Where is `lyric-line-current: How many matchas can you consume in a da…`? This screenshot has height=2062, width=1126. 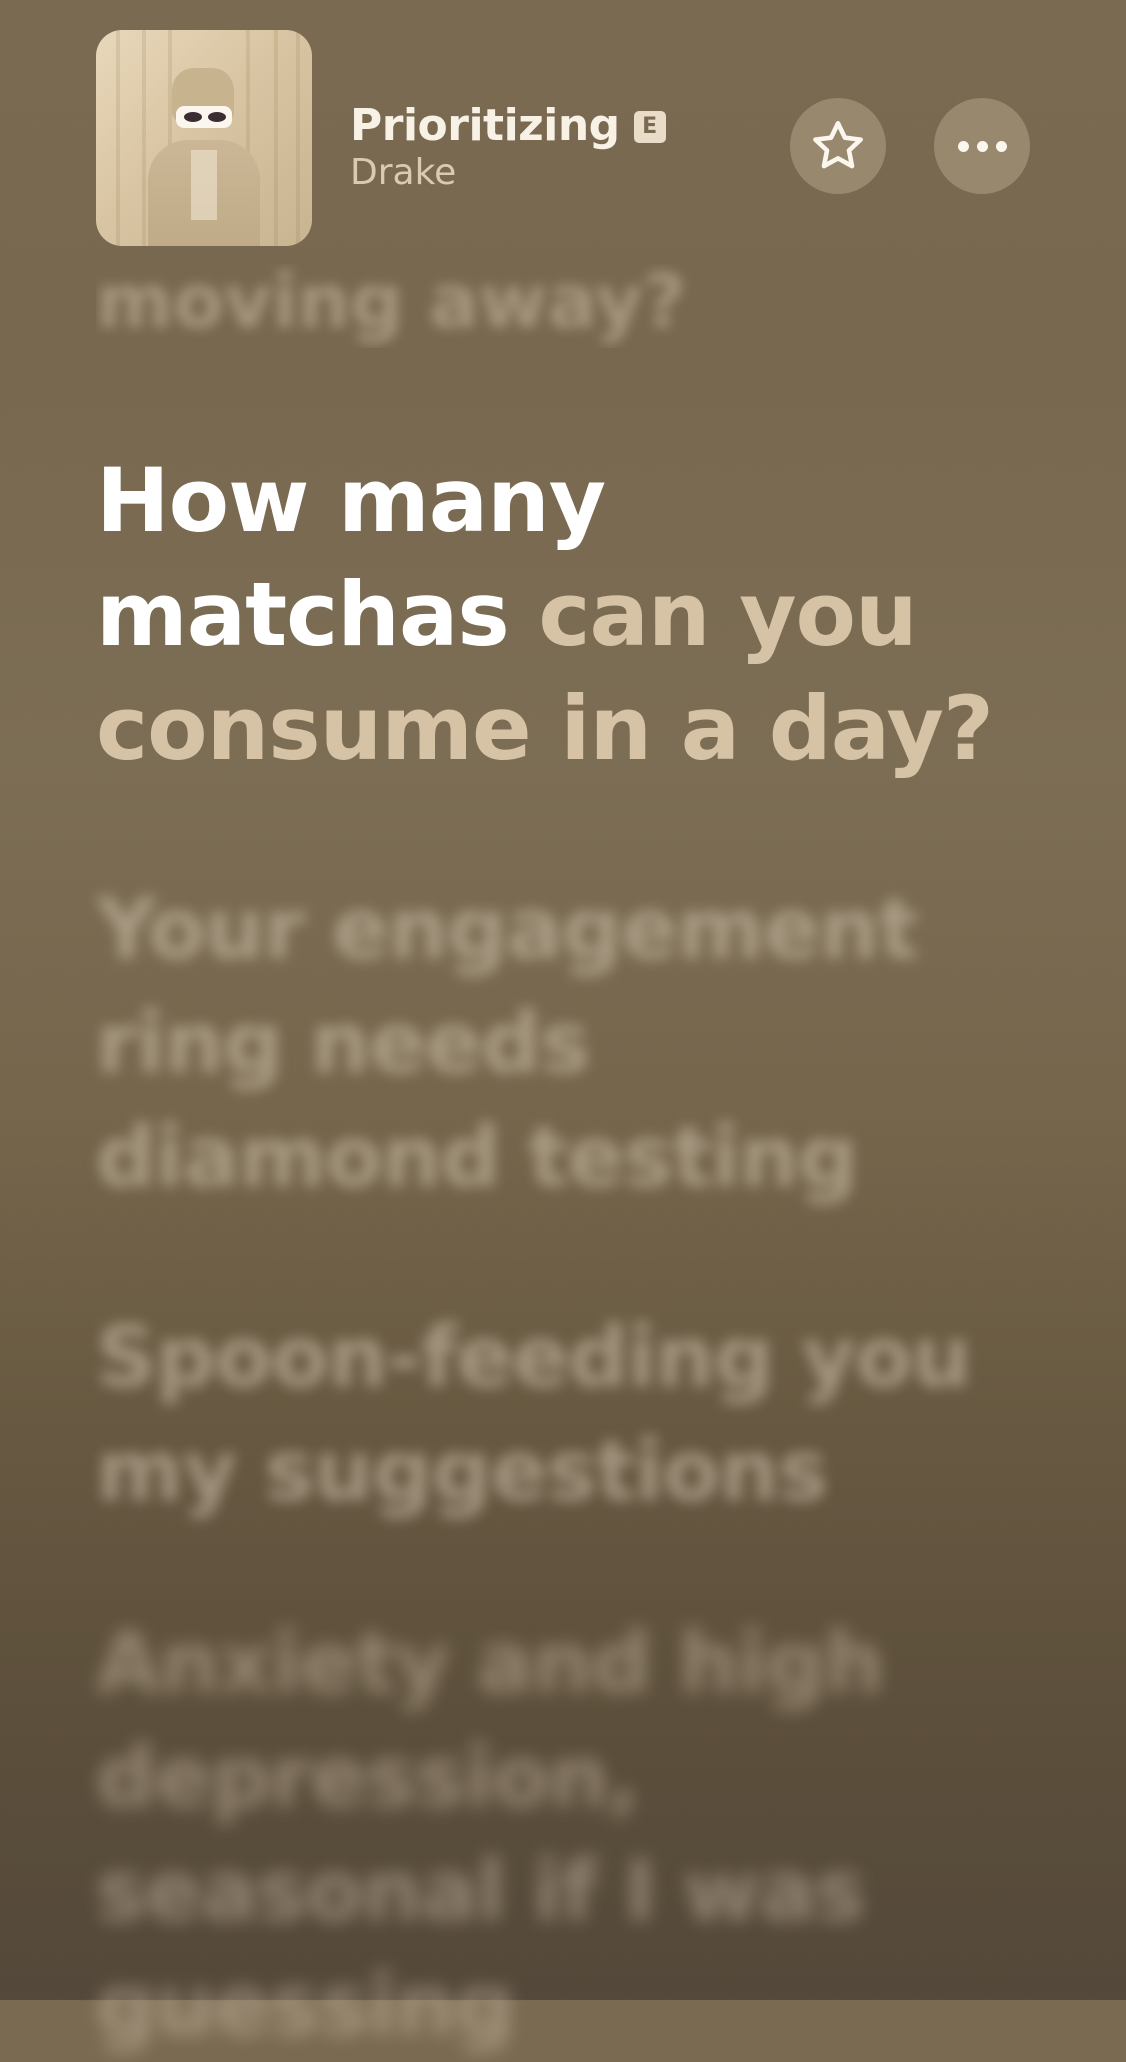
lyric-line-current: How many matchas can you consume in a da… is located at coordinates (556, 615).